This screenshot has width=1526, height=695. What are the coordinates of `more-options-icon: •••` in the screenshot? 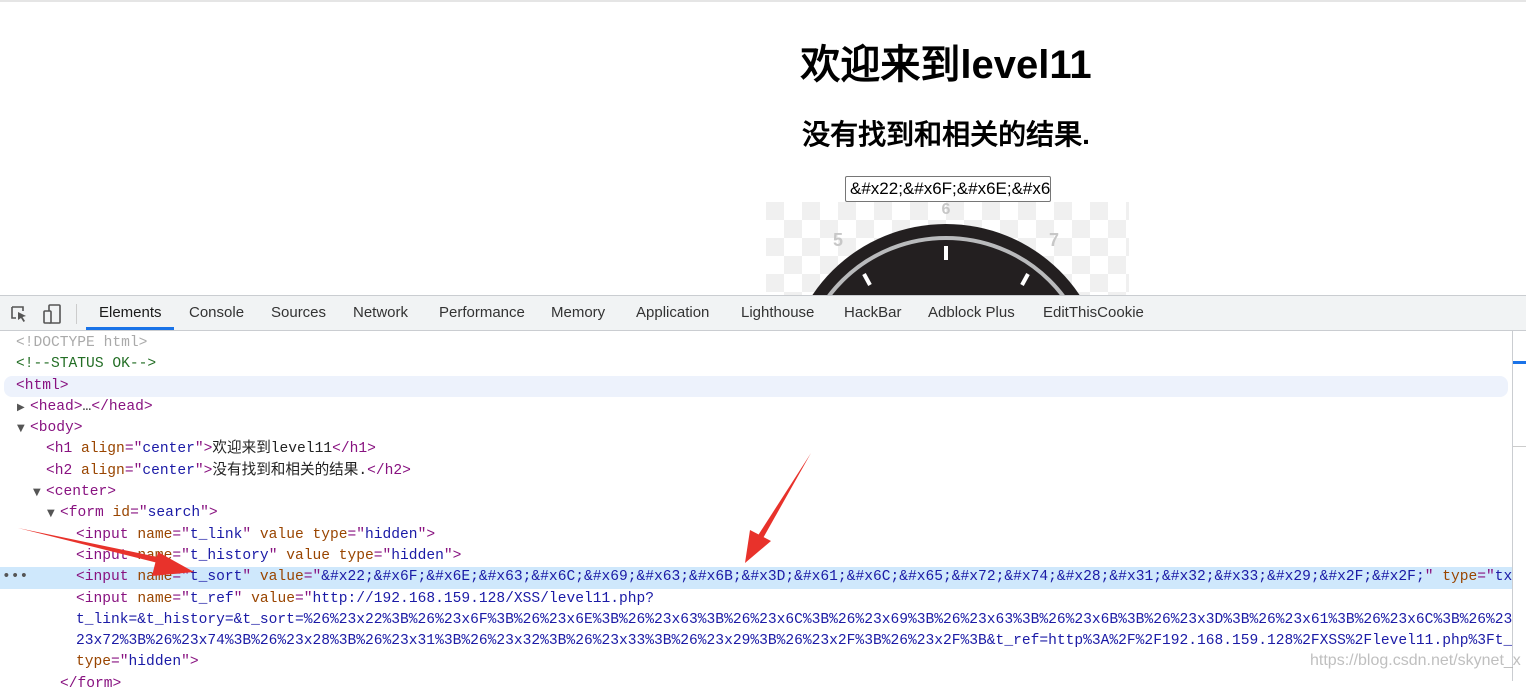 It's located at (15, 577).